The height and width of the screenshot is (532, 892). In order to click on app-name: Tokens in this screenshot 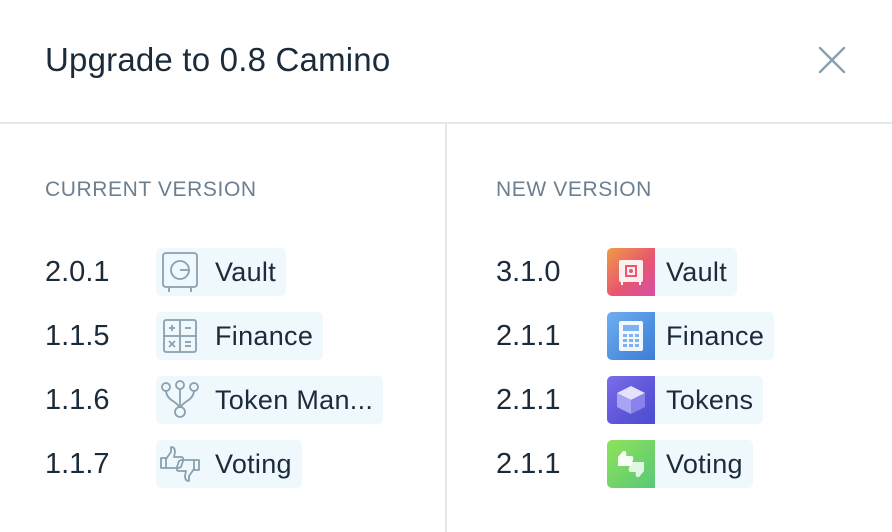, I will do `click(710, 400)`.